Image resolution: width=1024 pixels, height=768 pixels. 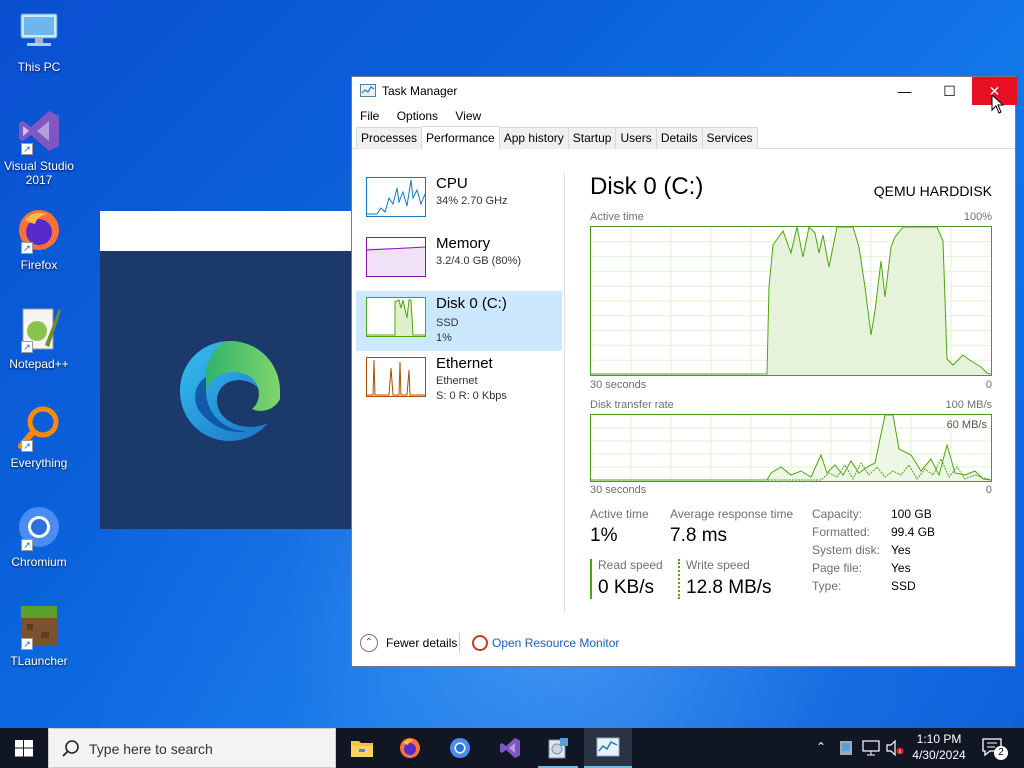 What do you see at coordinates (846, 550) in the screenshot?
I see `prop-key: System disk:` at bounding box center [846, 550].